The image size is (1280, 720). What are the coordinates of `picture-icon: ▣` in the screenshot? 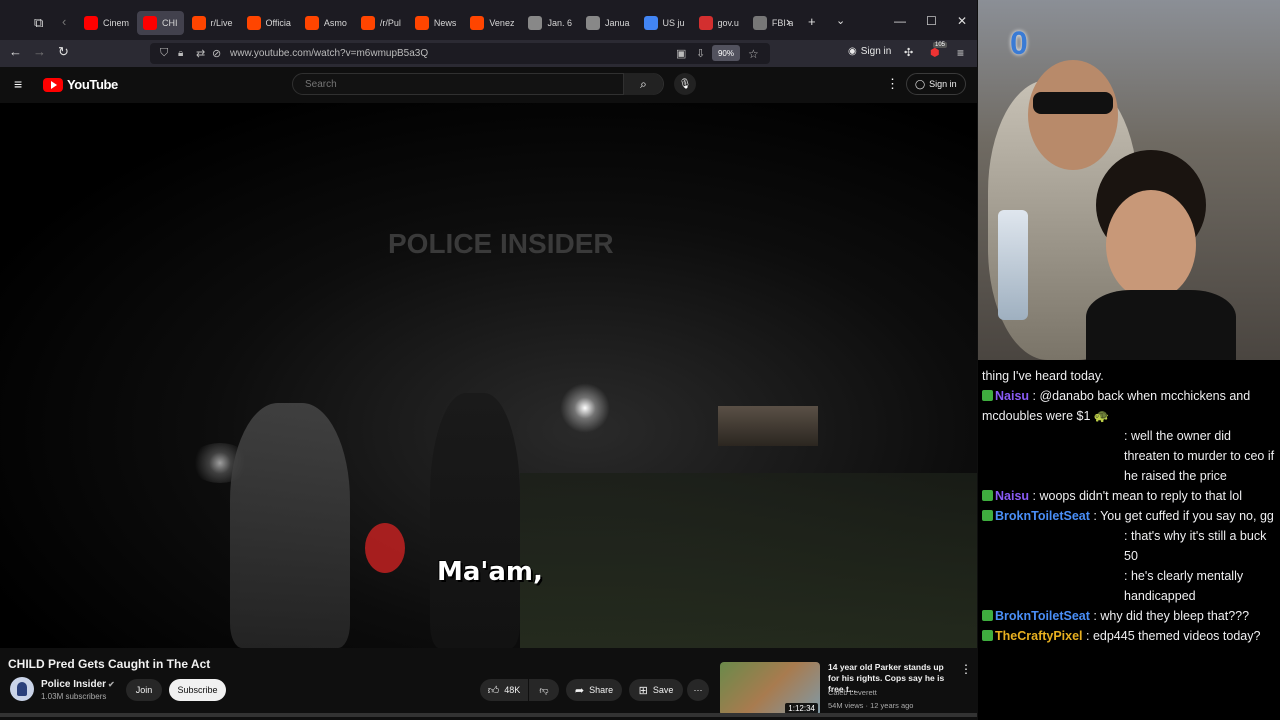 It's located at (681, 53).